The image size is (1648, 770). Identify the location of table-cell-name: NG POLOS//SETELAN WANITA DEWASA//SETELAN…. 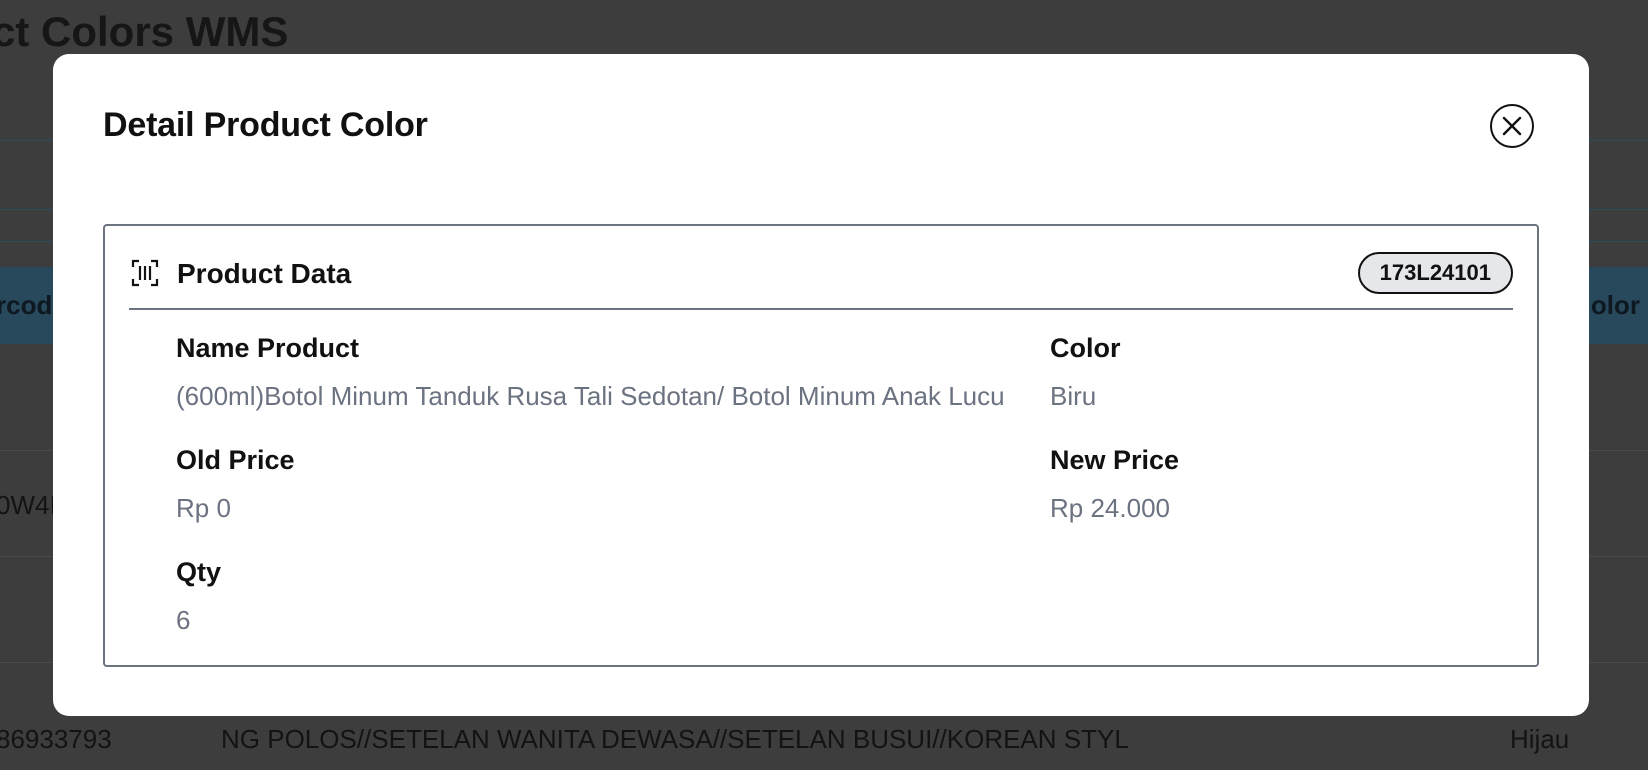
(675, 739).